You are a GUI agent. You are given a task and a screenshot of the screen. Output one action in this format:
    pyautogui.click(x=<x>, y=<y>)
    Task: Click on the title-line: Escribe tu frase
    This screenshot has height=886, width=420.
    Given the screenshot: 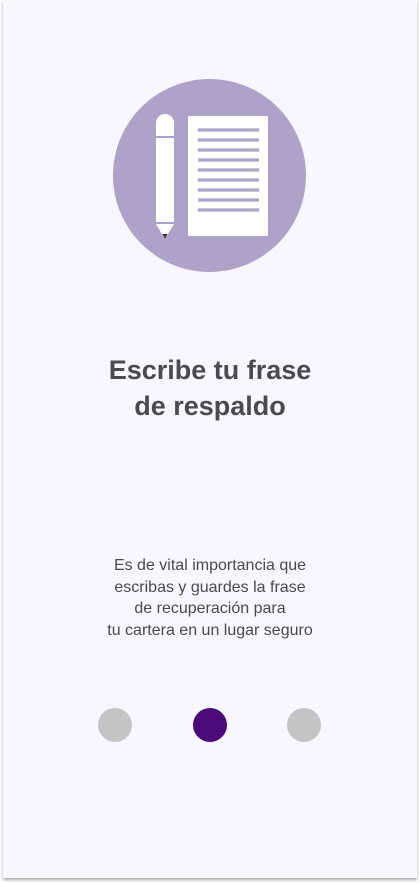 What is the action you would take?
    pyautogui.click(x=210, y=370)
    